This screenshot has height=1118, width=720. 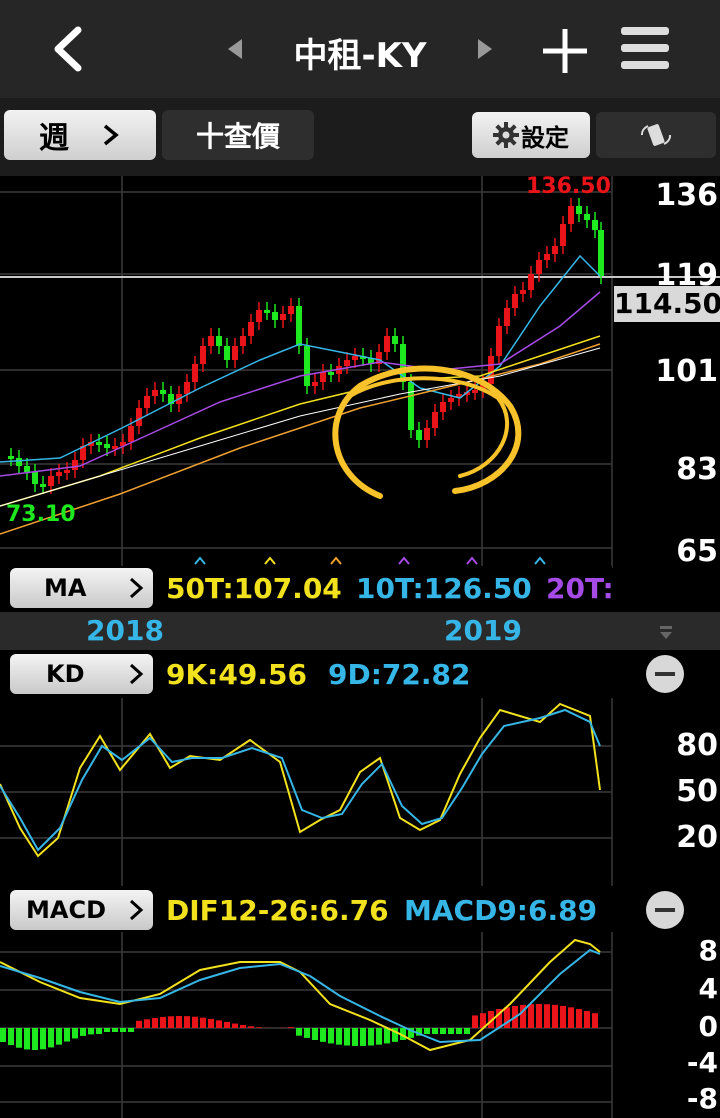 I want to click on macd-legend-row: MACD DIF12-26:6.76 MACD9:6.89, so click(x=360, y=910).